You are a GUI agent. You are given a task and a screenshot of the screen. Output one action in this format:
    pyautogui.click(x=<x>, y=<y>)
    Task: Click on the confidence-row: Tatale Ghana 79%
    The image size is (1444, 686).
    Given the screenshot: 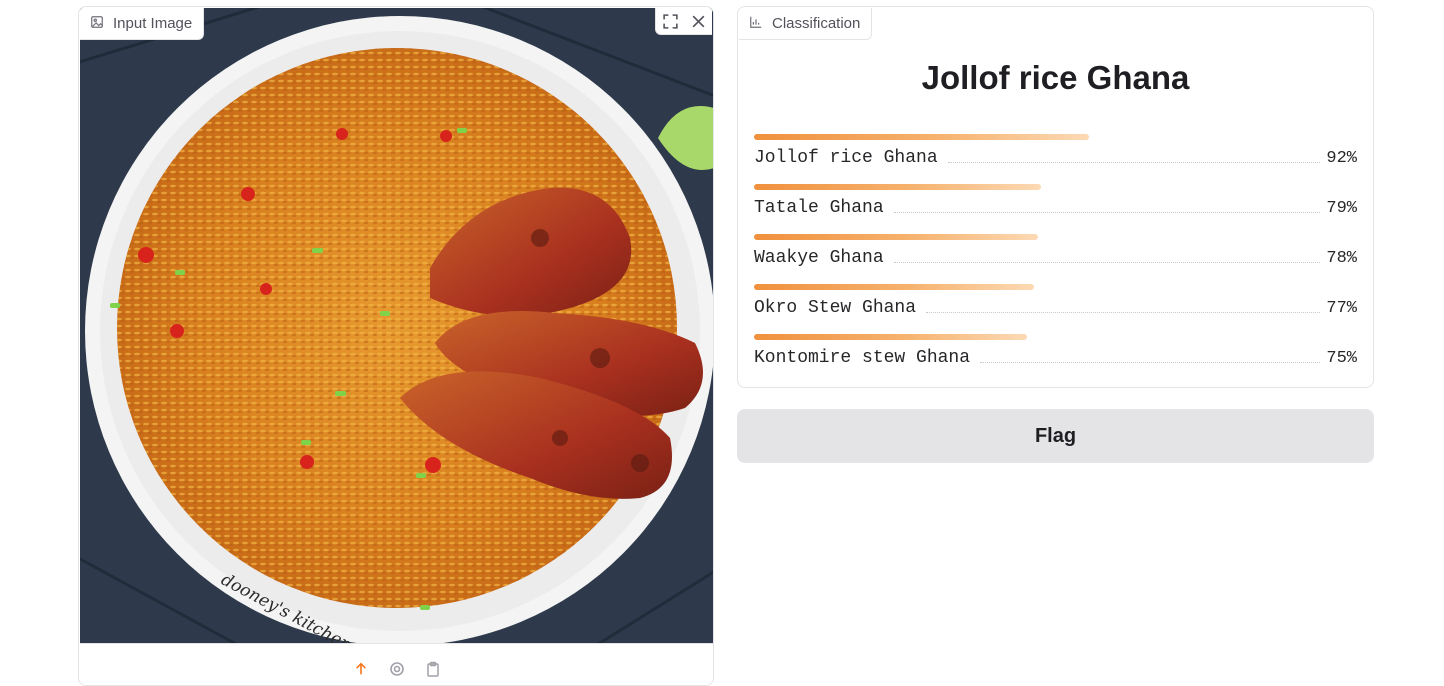 What is the action you would take?
    pyautogui.click(x=1055, y=209)
    